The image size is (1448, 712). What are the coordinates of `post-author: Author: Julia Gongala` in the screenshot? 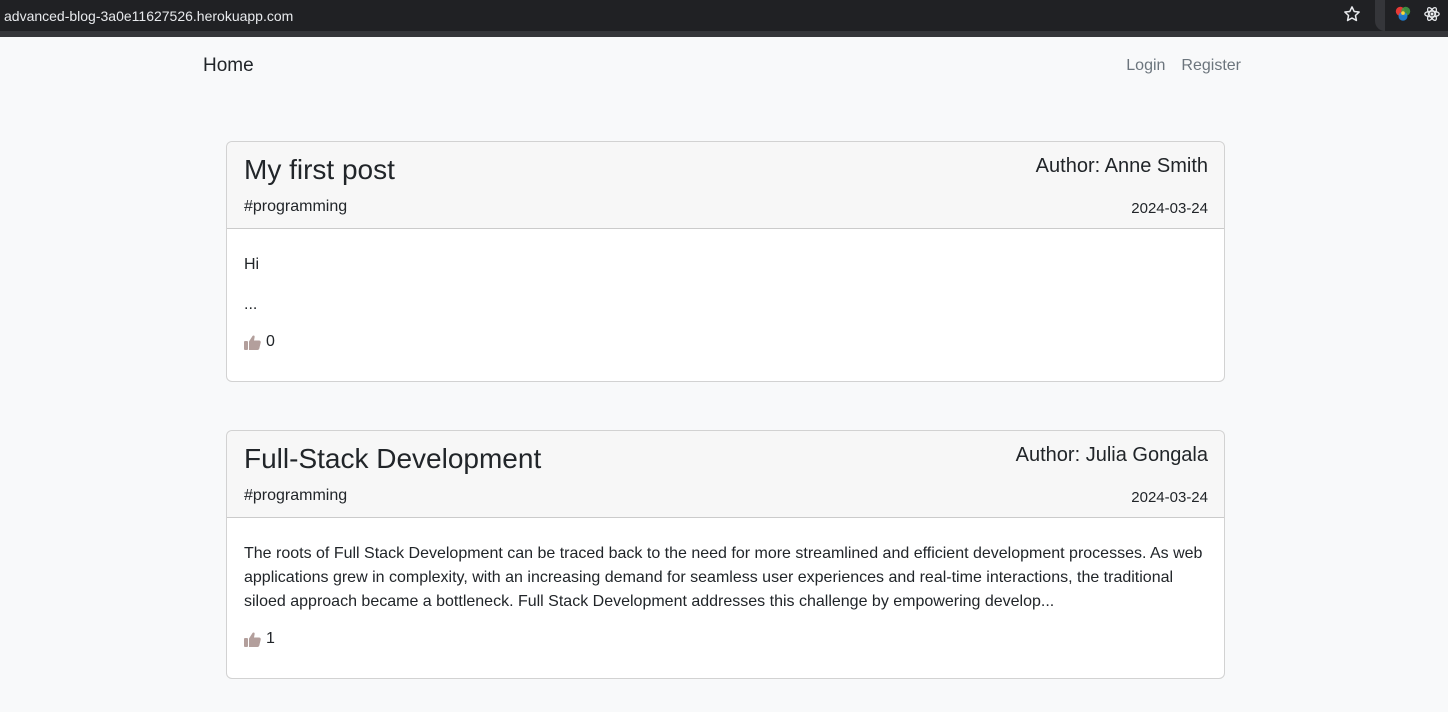 It's located at (1111, 455).